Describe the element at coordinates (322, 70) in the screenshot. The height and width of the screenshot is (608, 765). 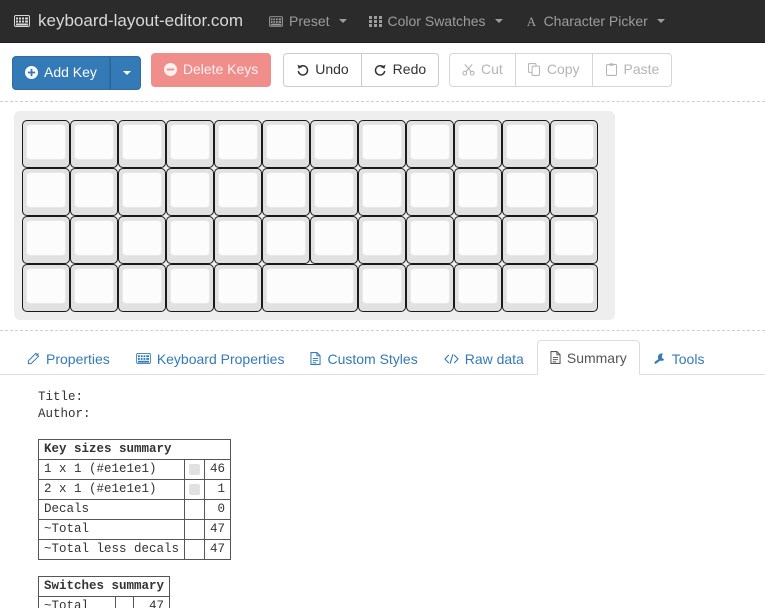
I see `undo-button: Undo` at that location.